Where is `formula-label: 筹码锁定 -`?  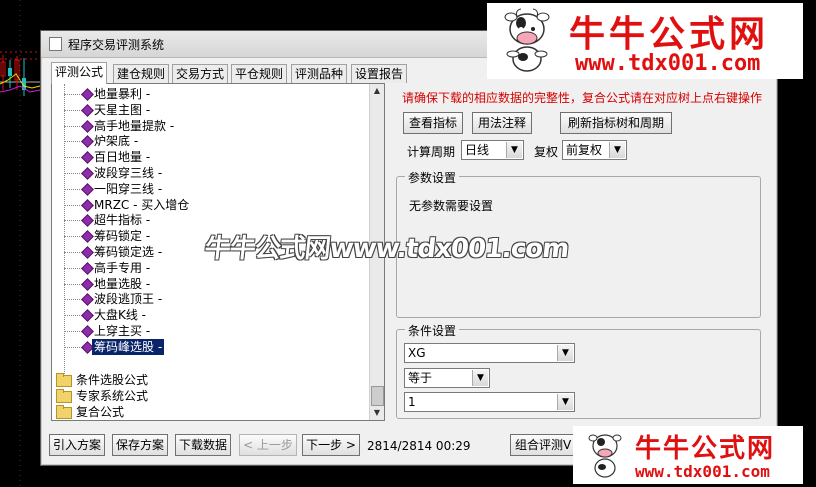
formula-label: 筹码锁定 - is located at coordinates (122, 236).